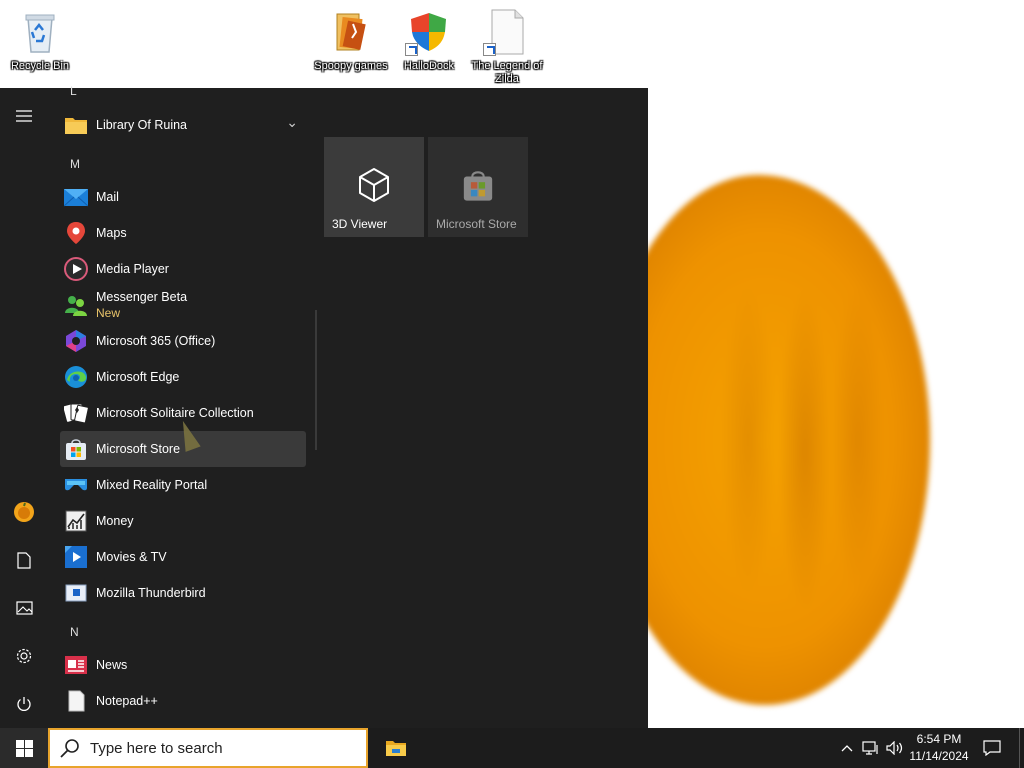  I want to click on desktop-icon-recycle-bin: Recycle Bin, so click(40, 40).